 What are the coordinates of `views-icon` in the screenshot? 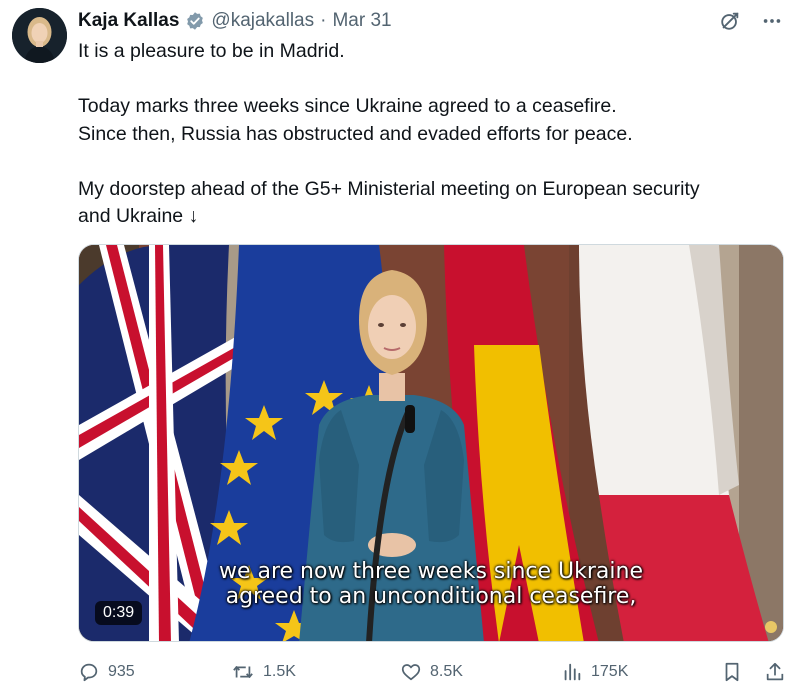 It's located at (572, 672).